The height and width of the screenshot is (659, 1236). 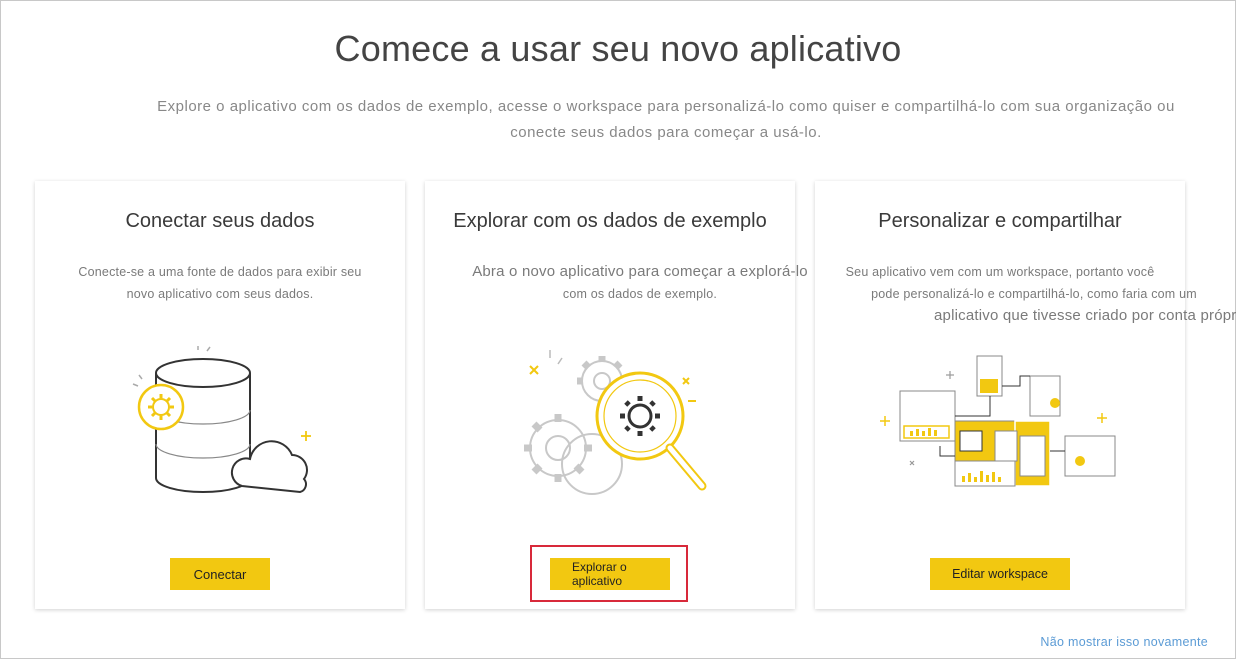 I want to click on gears-magnifier-icon, so click(x=615, y=422).